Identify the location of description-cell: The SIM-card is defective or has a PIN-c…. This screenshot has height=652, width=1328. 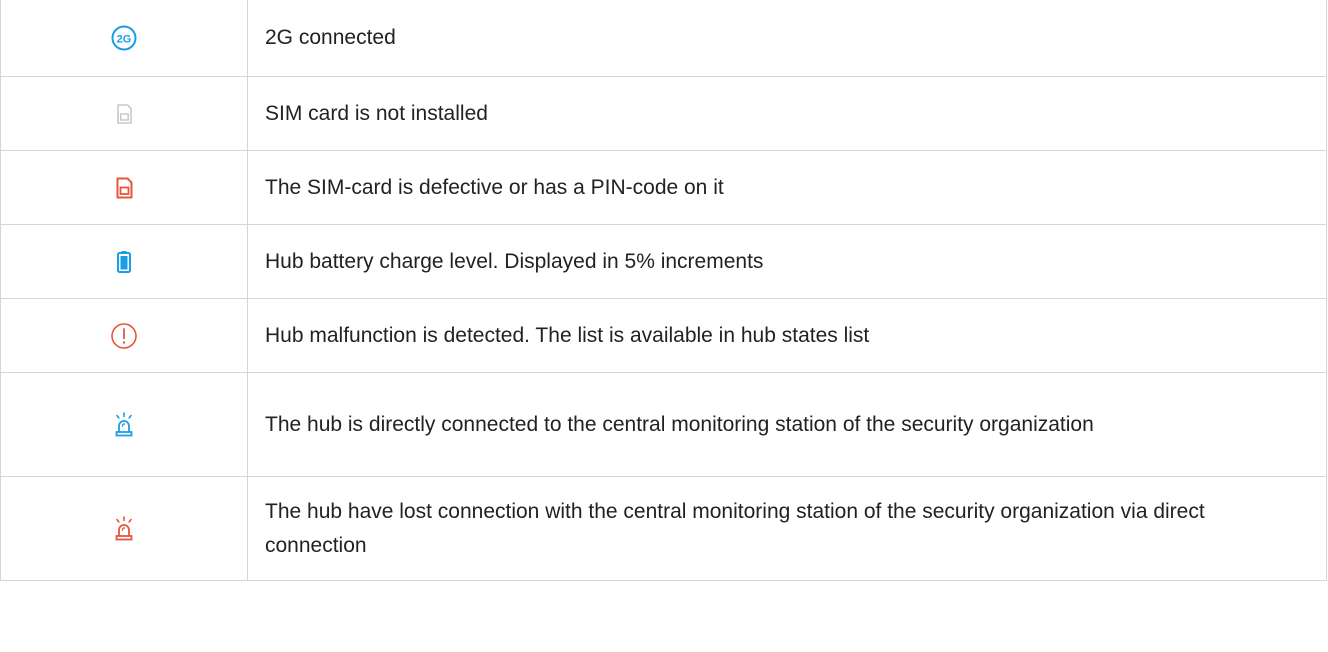
(787, 187).